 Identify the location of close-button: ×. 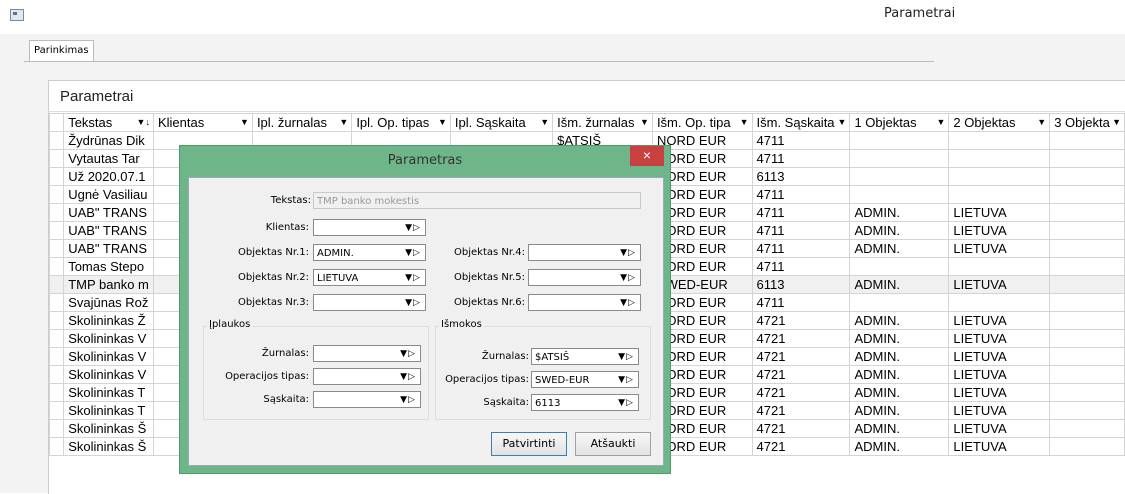
(647, 156).